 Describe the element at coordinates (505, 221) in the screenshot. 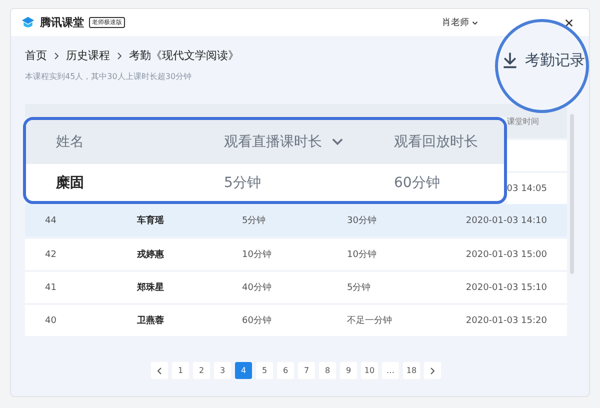

I see `table-cell-text: 2020-01-03 14:10` at that location.